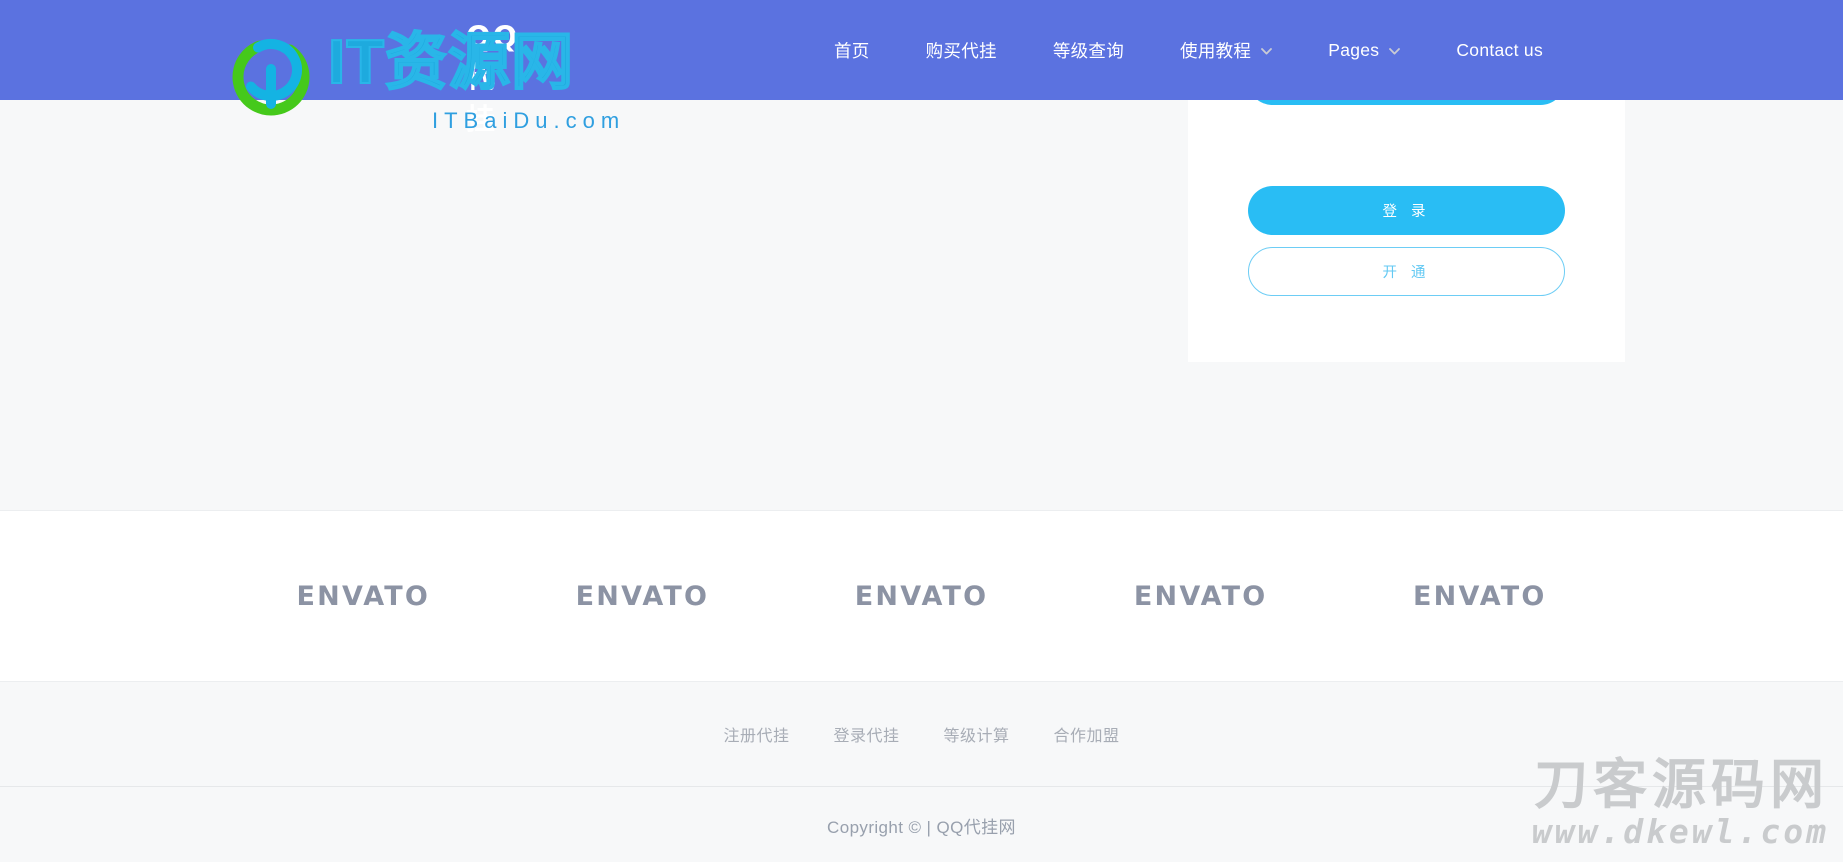 The height and width of the screenshot is (862, 1843). What do you see at coordinates (756, 734) in the screenshot?
I see `footer-link-register: 注册代挂` at bounding box center [756, 734].